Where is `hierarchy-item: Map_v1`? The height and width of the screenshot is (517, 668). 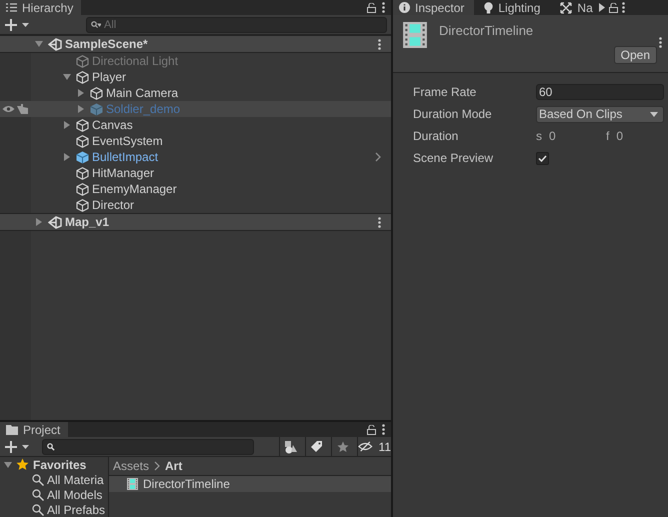 hierarchy-item: Map_v1 is located at coordinates (195, 222).